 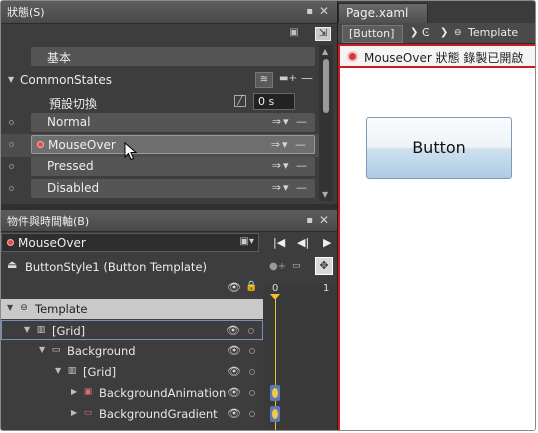 I want to click on show-all-eye-icon: 👁, so click(x=234, y=287).